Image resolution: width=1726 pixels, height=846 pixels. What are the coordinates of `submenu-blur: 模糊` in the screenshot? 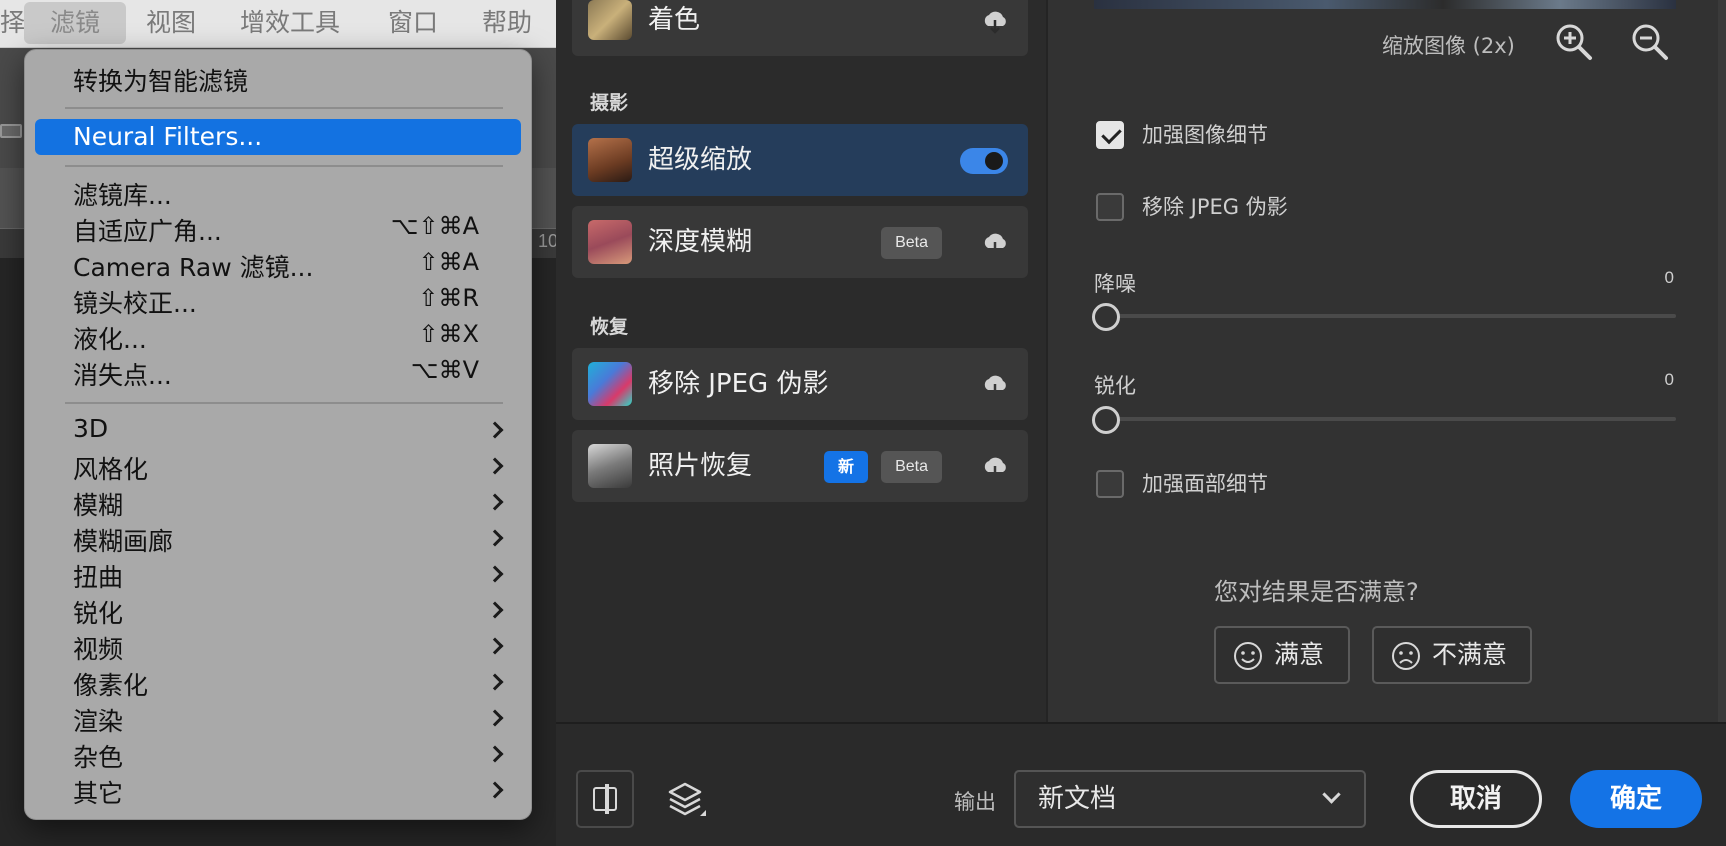 It's located at (98, 504).